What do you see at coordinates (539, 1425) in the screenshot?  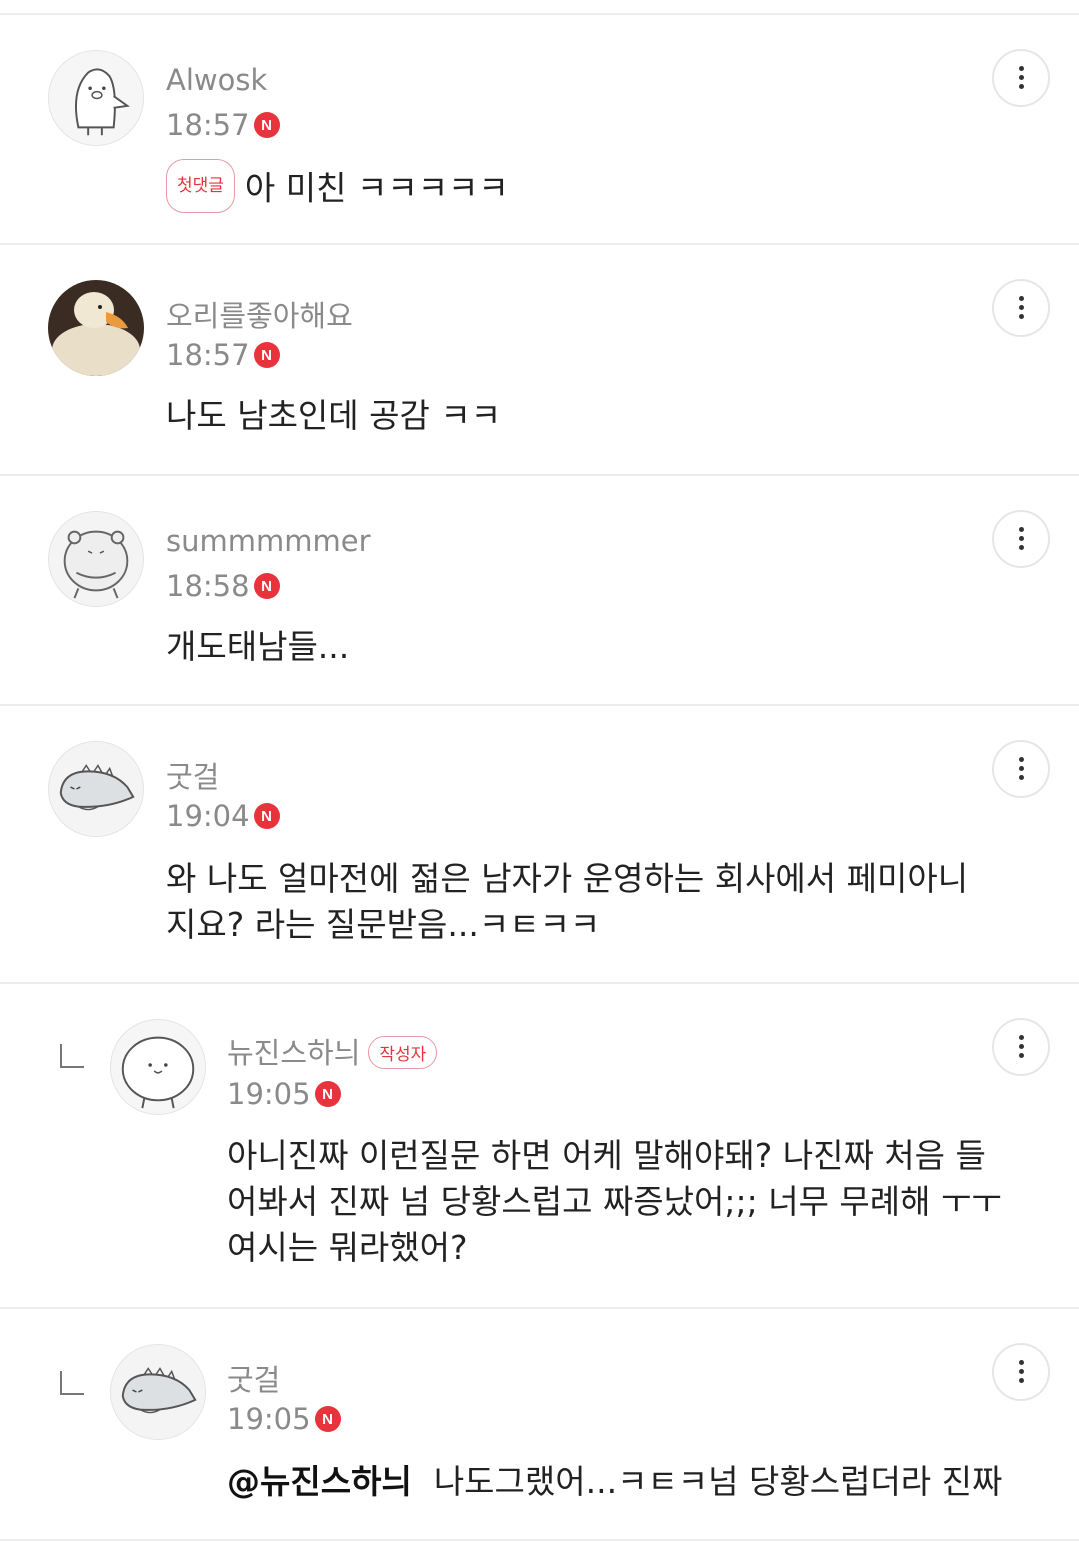 I see `reply-item: 굿걸 19:05 N @뉴진스하늬 나도그랬어...ㅋㅌㅋ넘 당황스럽더라 진짜` at bounding box center [539, 1425].